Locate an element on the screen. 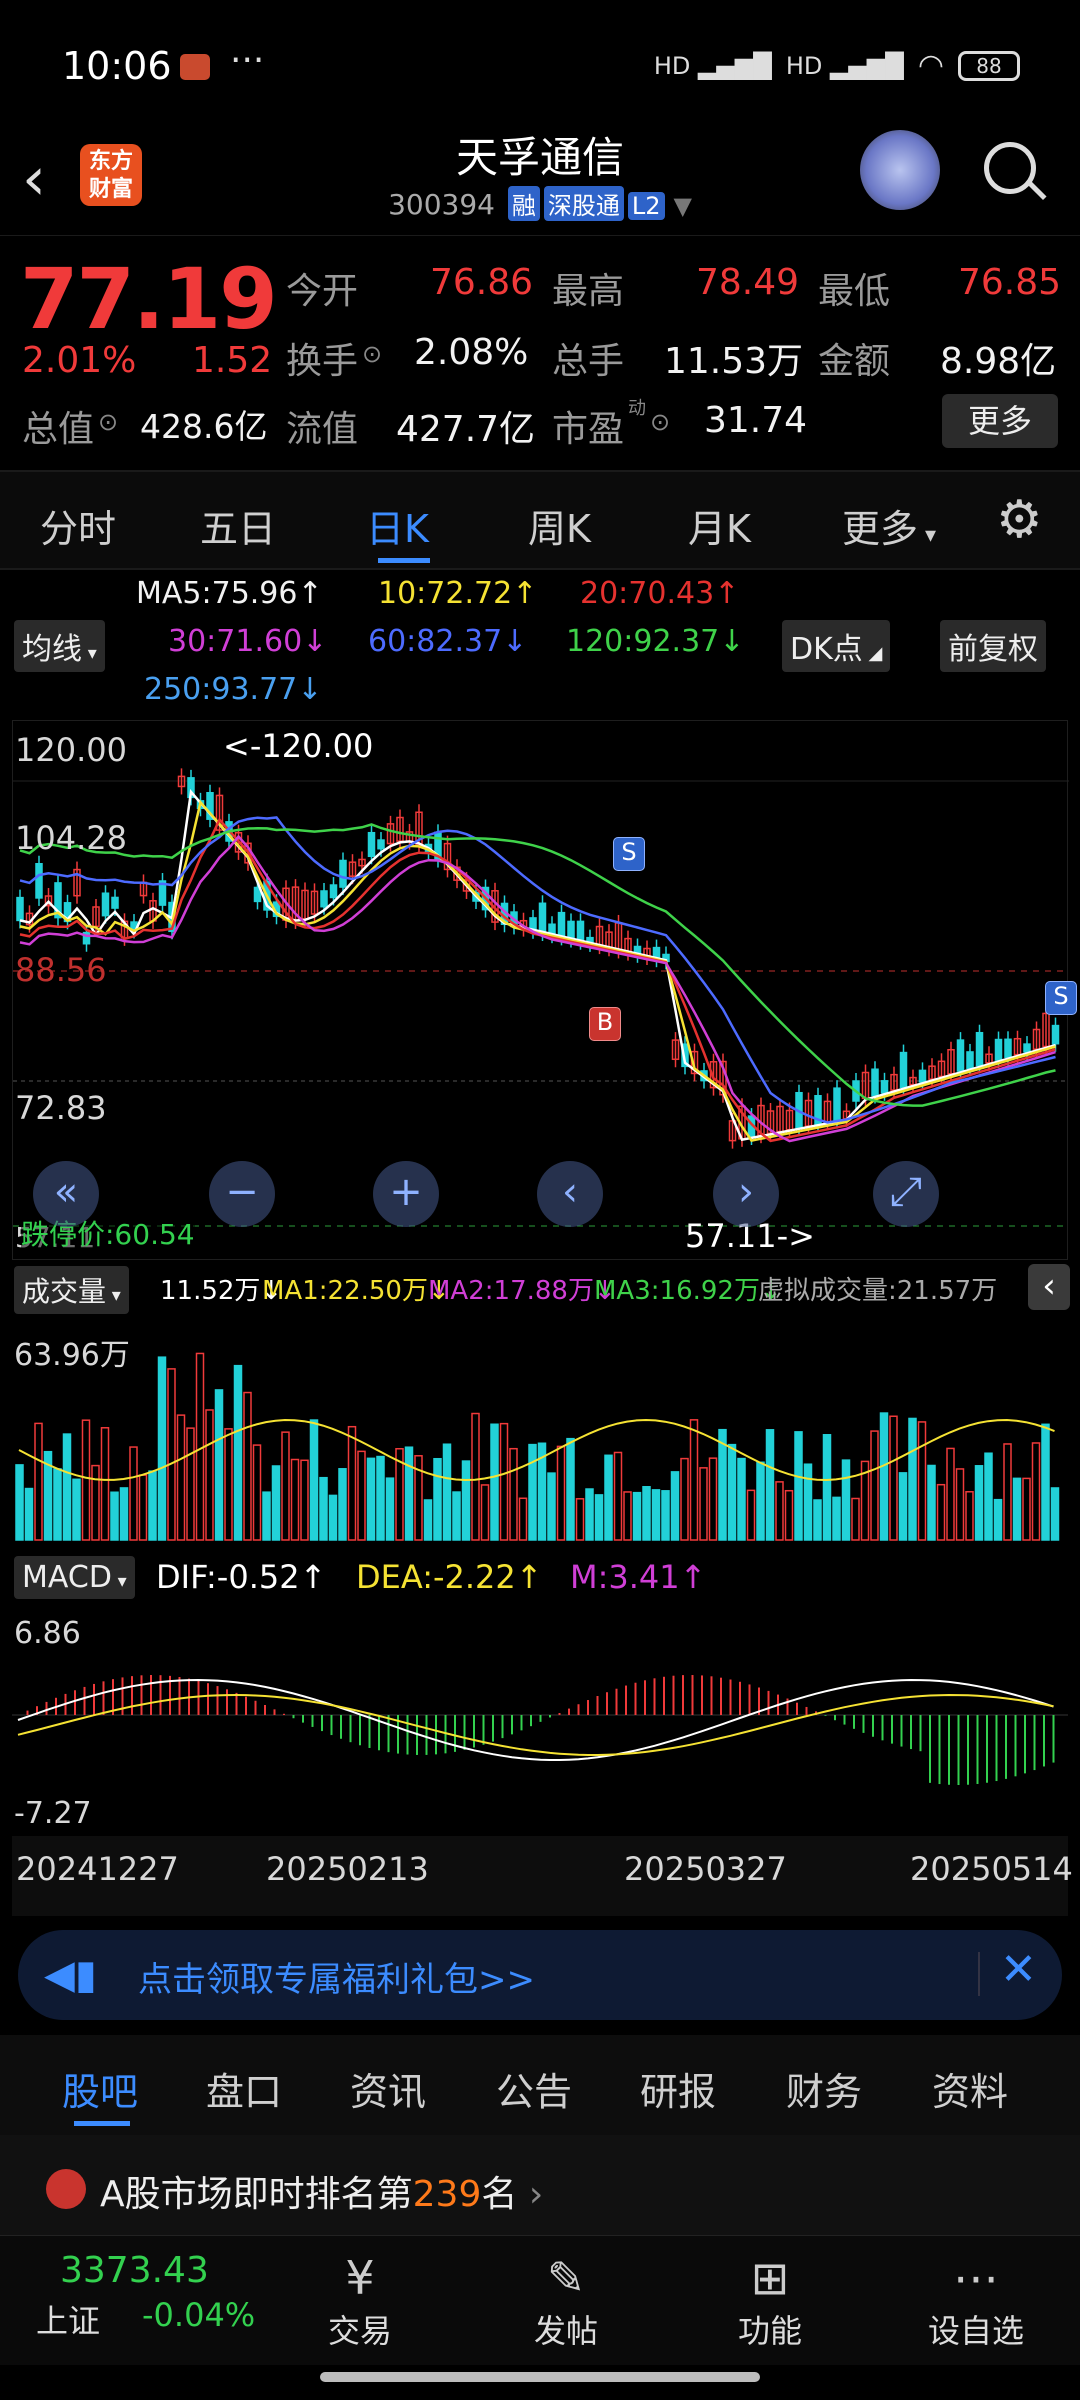 Image resolution: width=1080 pixels, height=2400 pixels. high-label: 最高 is located at coordinates (588, 291).